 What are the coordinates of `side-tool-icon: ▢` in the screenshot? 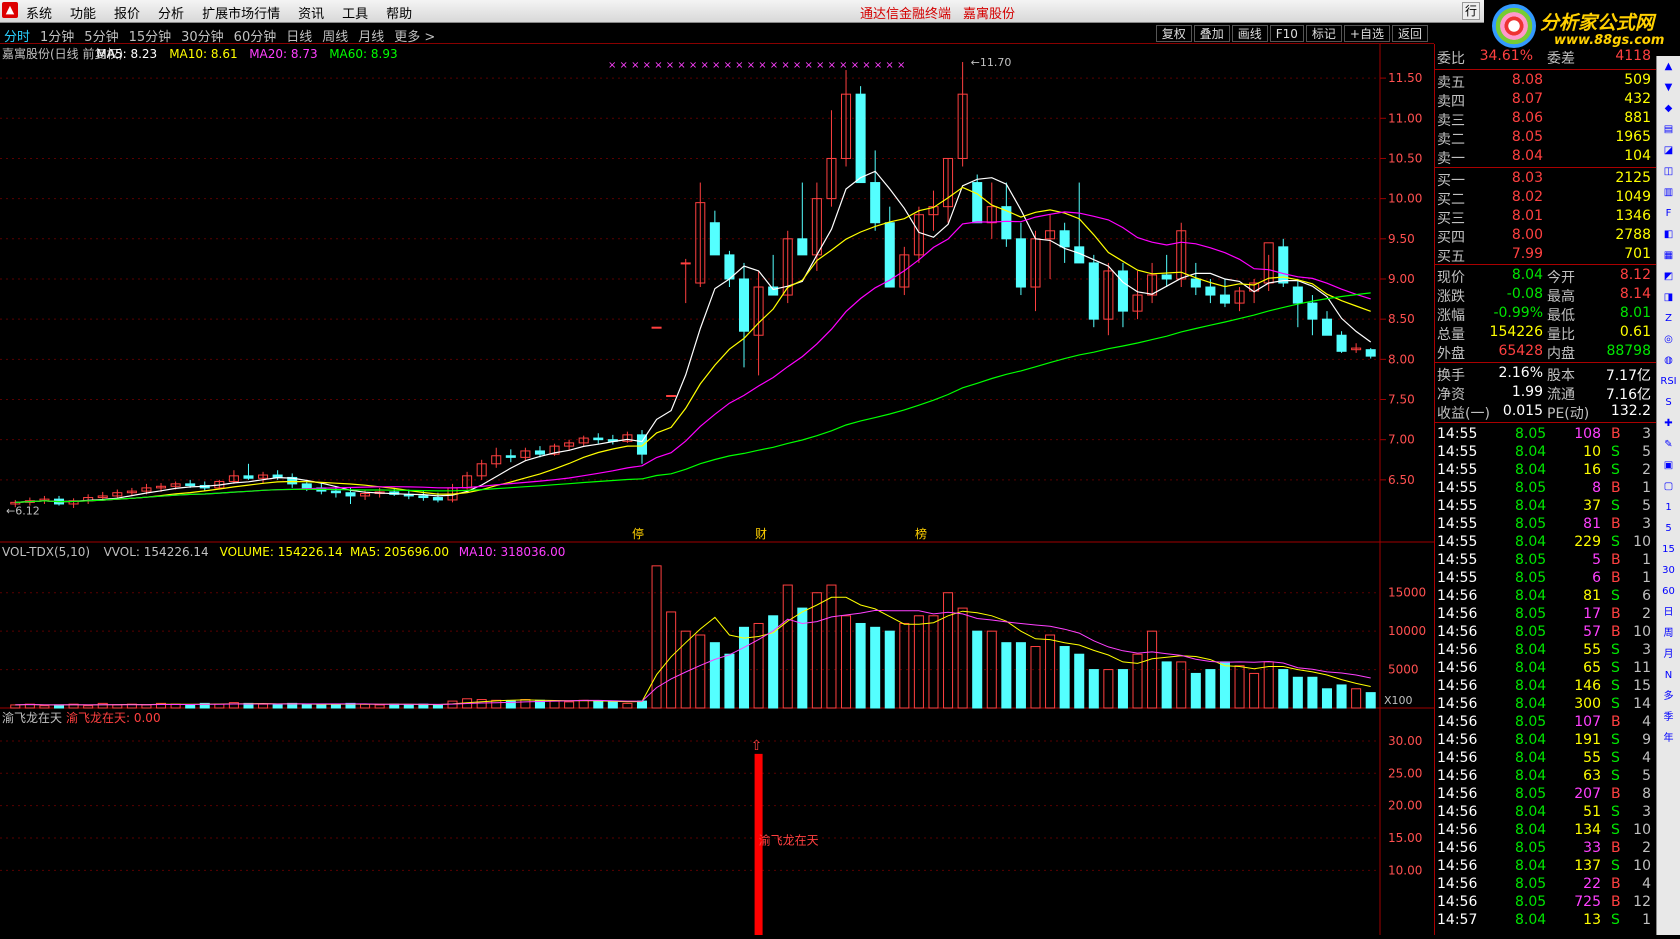 It's located at (1668, 486).